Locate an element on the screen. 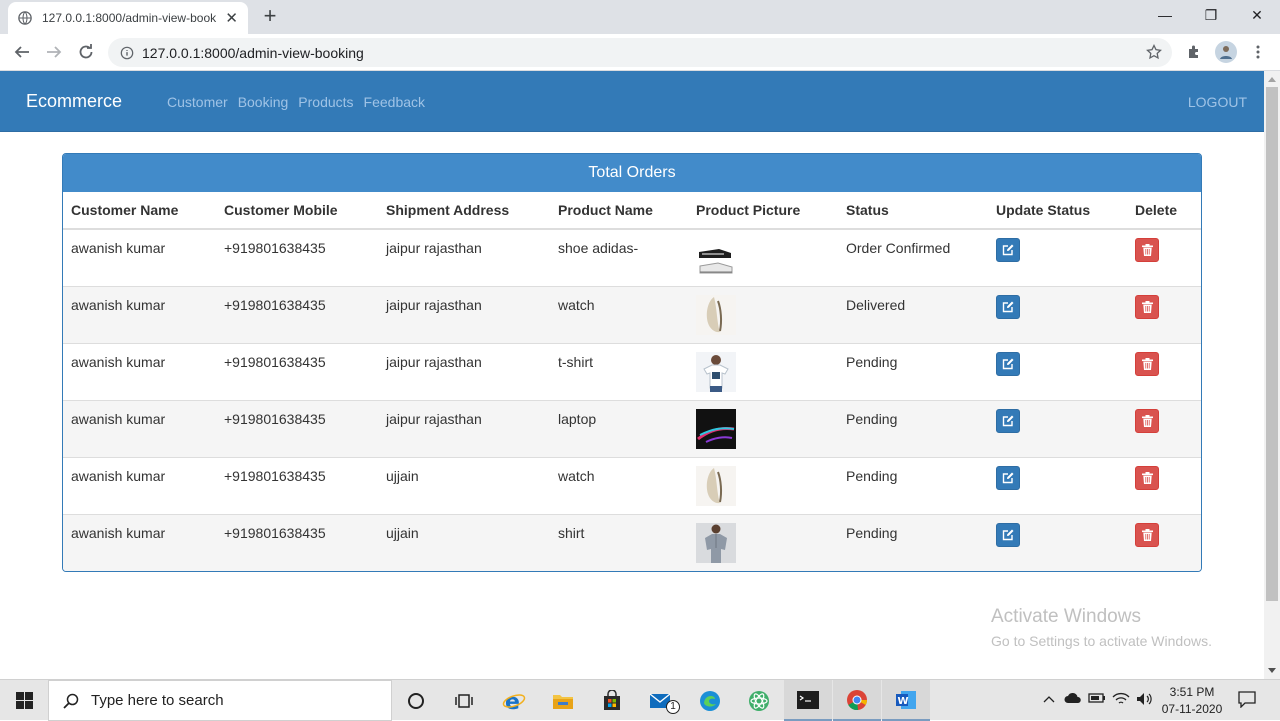 The width and height of the screenshot is (1280, 721). reload-icon is located at coordinates (86, 51).